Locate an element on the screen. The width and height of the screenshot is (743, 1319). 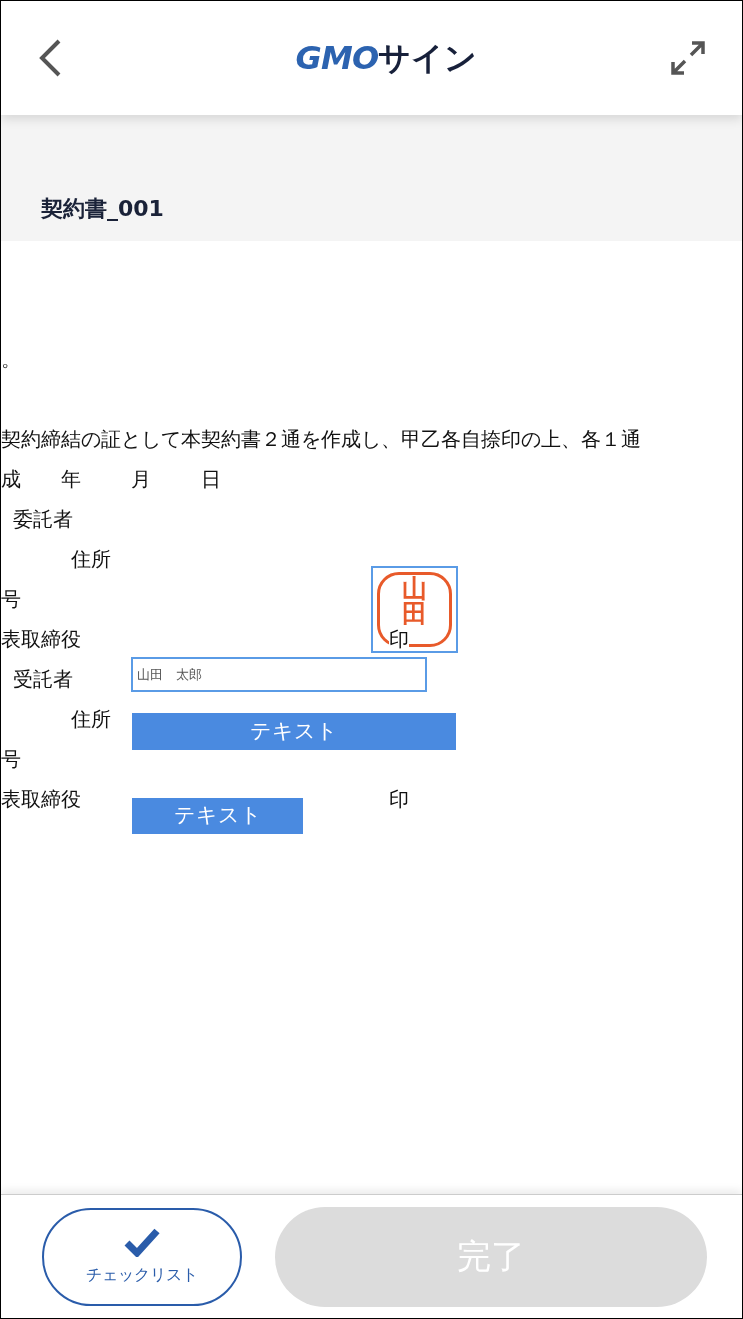
document-text: 月 is located at coordinates (141, 479).